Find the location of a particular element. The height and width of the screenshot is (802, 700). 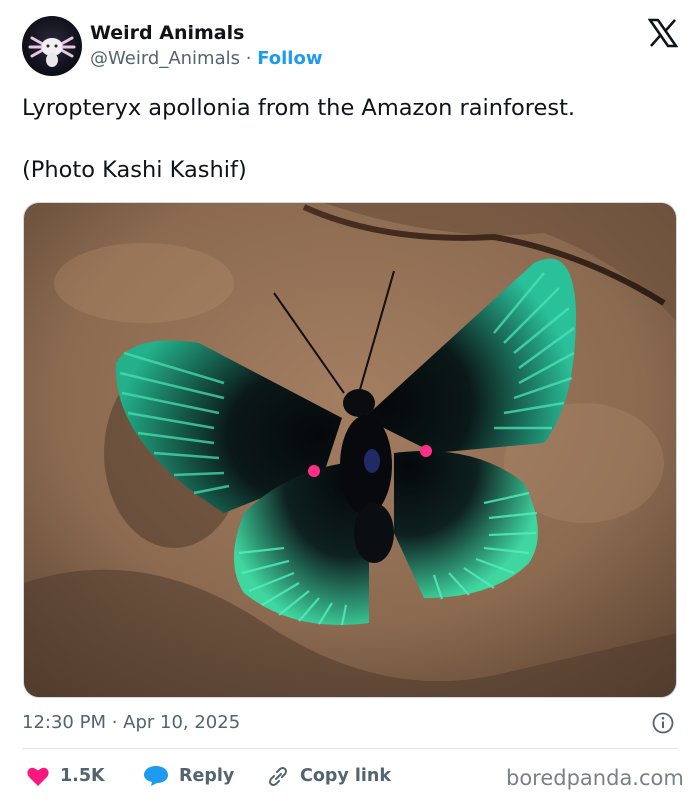

author-handle-row: @Weird_Animals · Follow is located at coordinates (206, 58).